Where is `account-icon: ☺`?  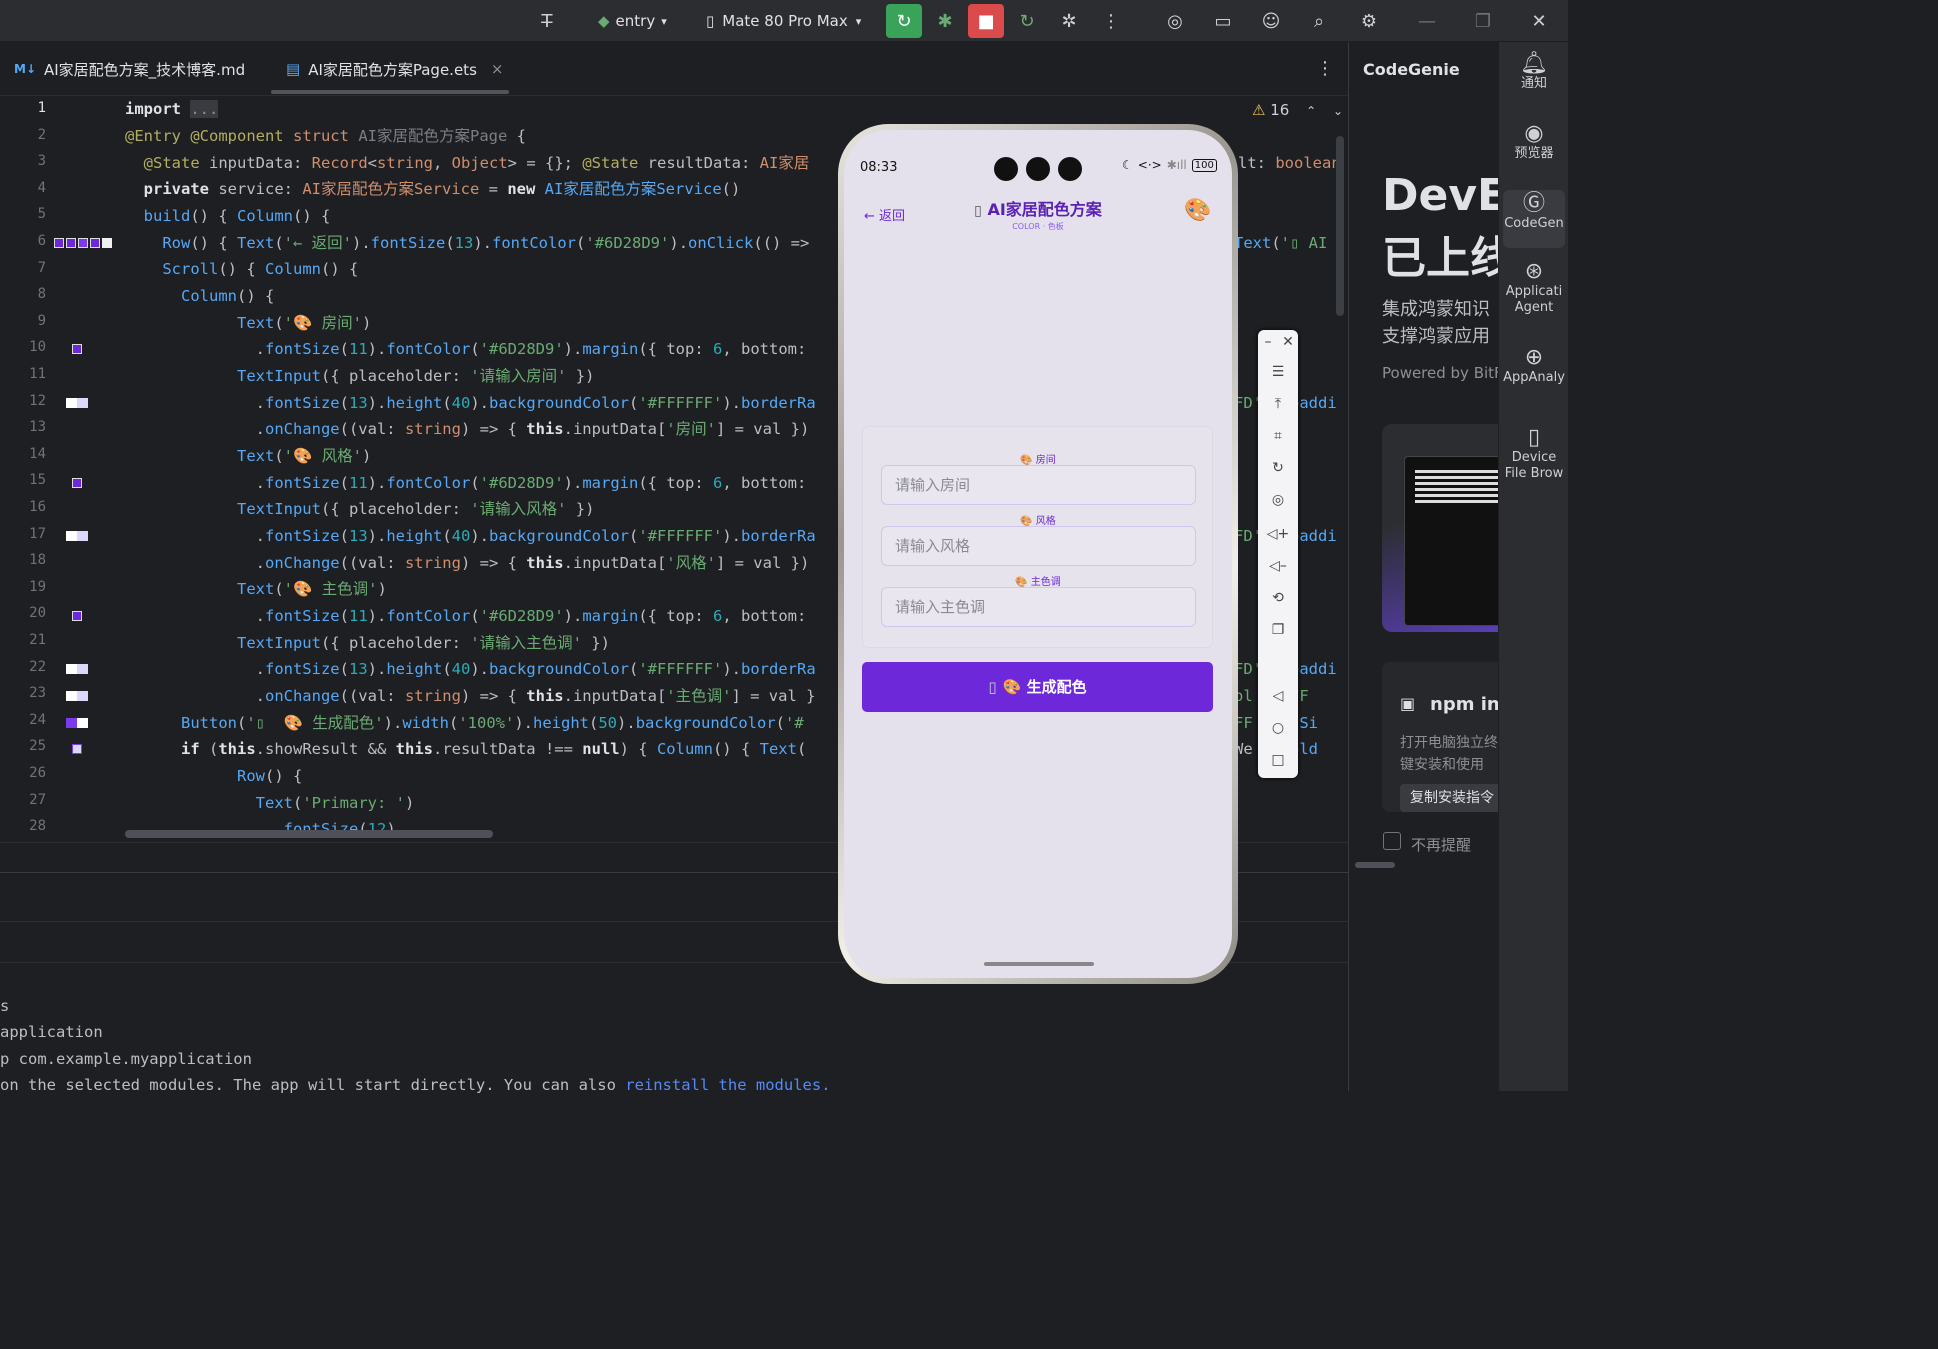
account-icon: ☺ is located at coordinates (1271, 21).